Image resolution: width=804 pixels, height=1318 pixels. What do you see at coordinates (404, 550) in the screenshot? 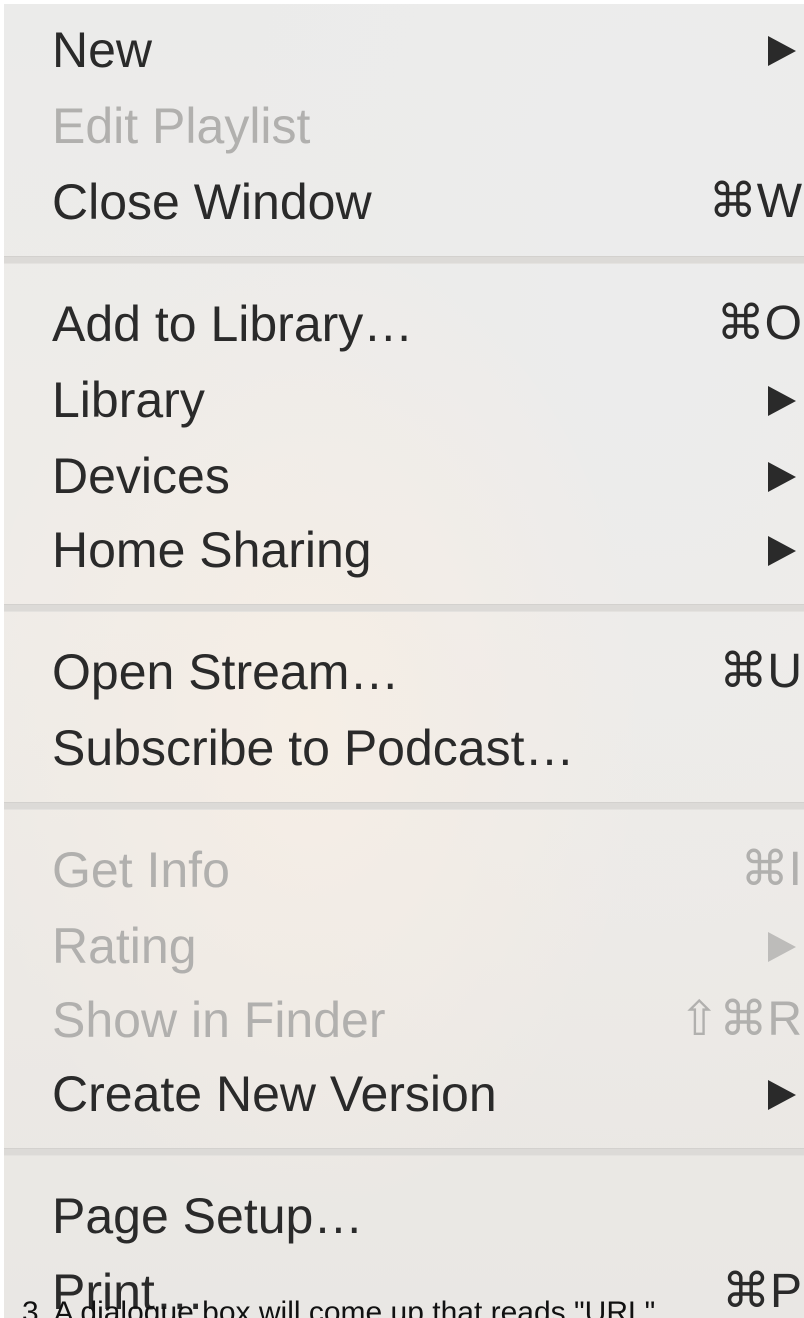
I see `menu-item-home-sharing: Home Sharing` at bounding box center [404, 550].